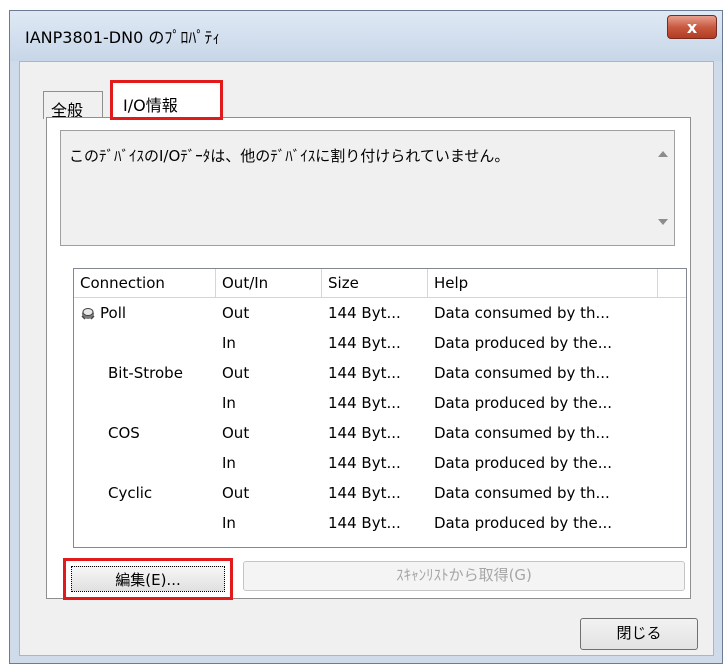 The width and height of the screenshot is (726, 668). What do you see at coordinates (113, 313) in the screenshot?
I see `connection-name: Poll` at bounding box center [113, 313].